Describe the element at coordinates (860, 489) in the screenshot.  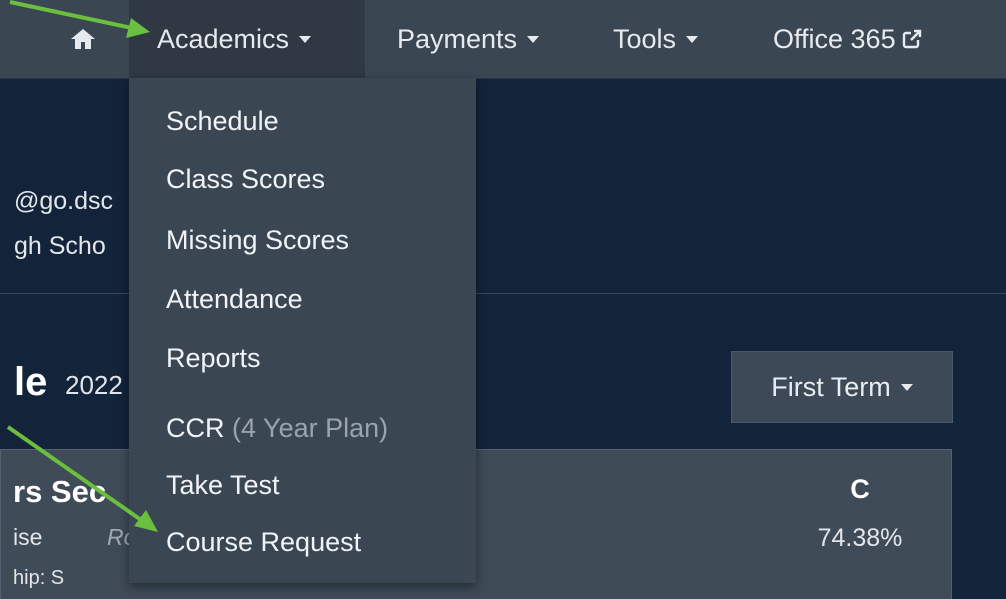
I see `grade-letter: C` at that location.